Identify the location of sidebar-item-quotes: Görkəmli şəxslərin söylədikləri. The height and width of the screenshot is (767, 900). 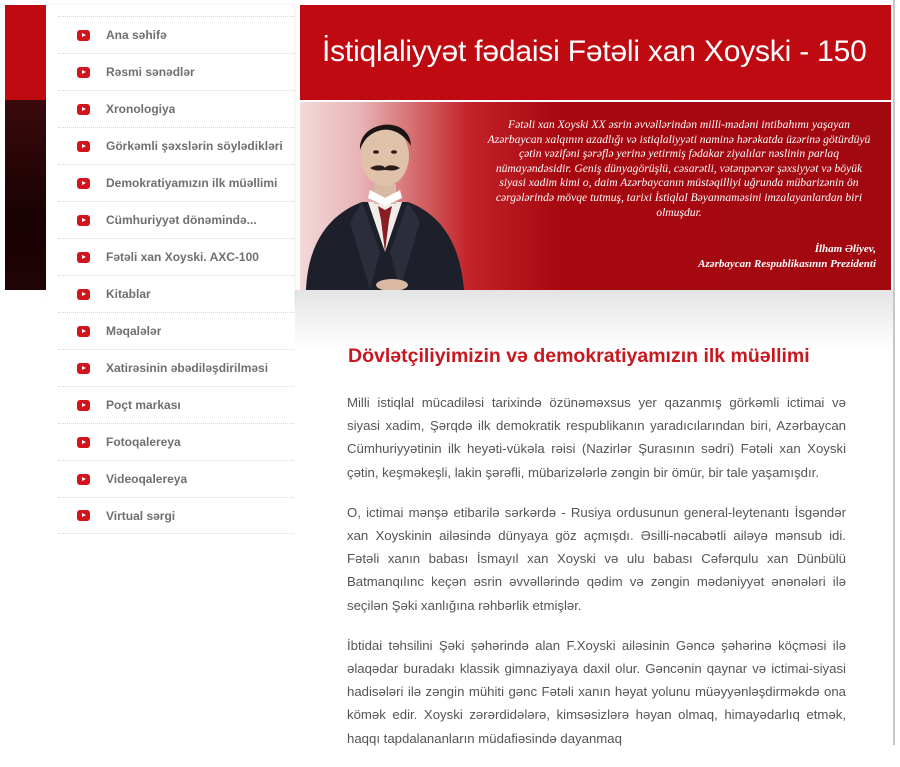
(176, 145).